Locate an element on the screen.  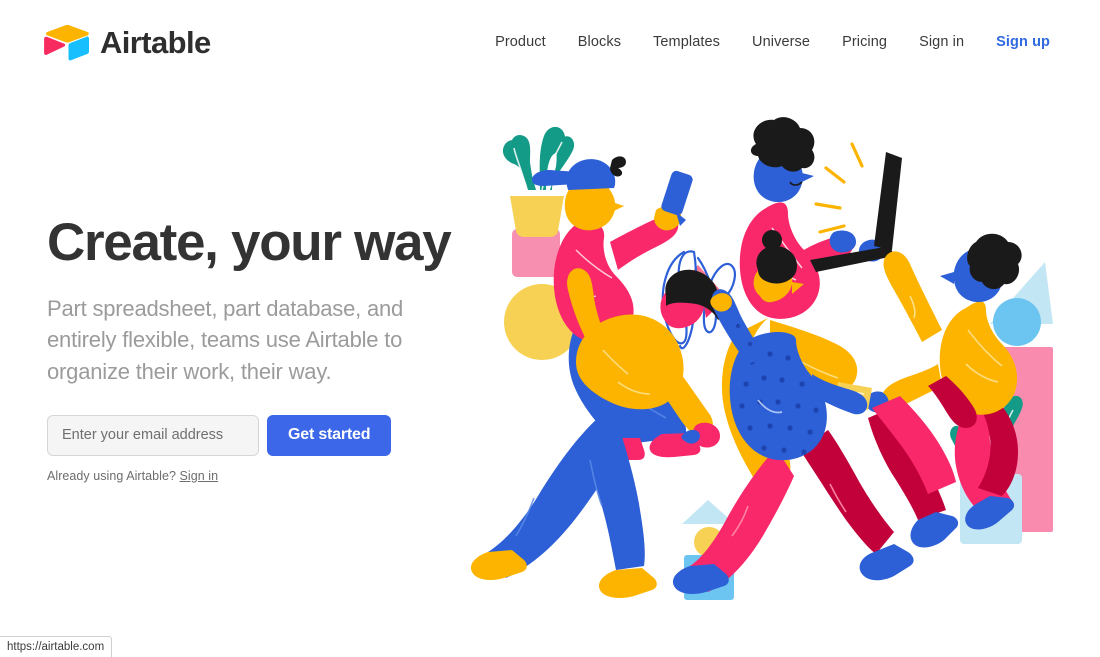
signin-link: Sign in is located at coordinates (199, 476).